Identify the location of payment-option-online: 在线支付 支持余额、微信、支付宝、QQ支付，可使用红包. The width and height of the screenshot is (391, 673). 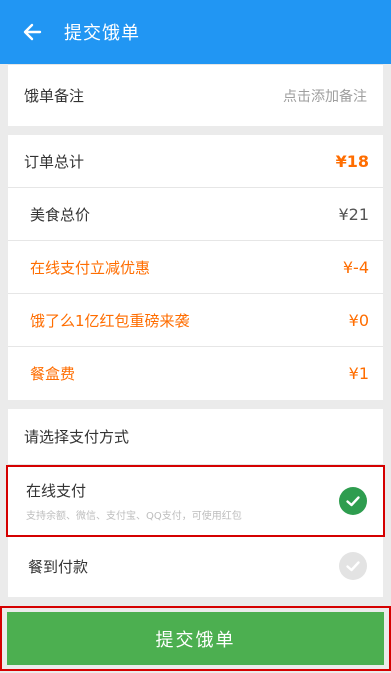
(195, 501).